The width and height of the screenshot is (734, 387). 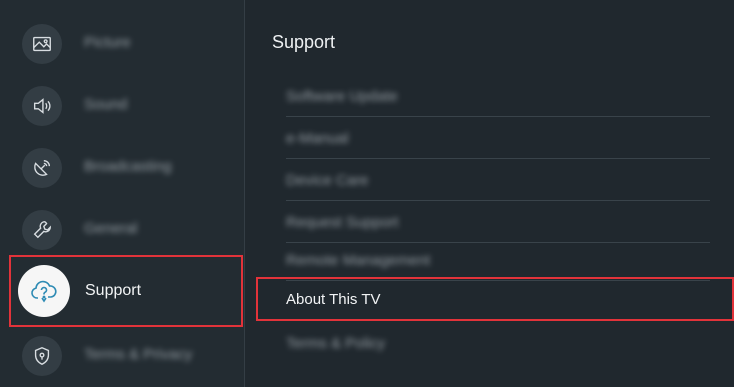 What do you see at coordinates (495, 299) in the screenshot?
I see `menu-item-about-this-tv: About This TV` at bounding box center [495, 299].